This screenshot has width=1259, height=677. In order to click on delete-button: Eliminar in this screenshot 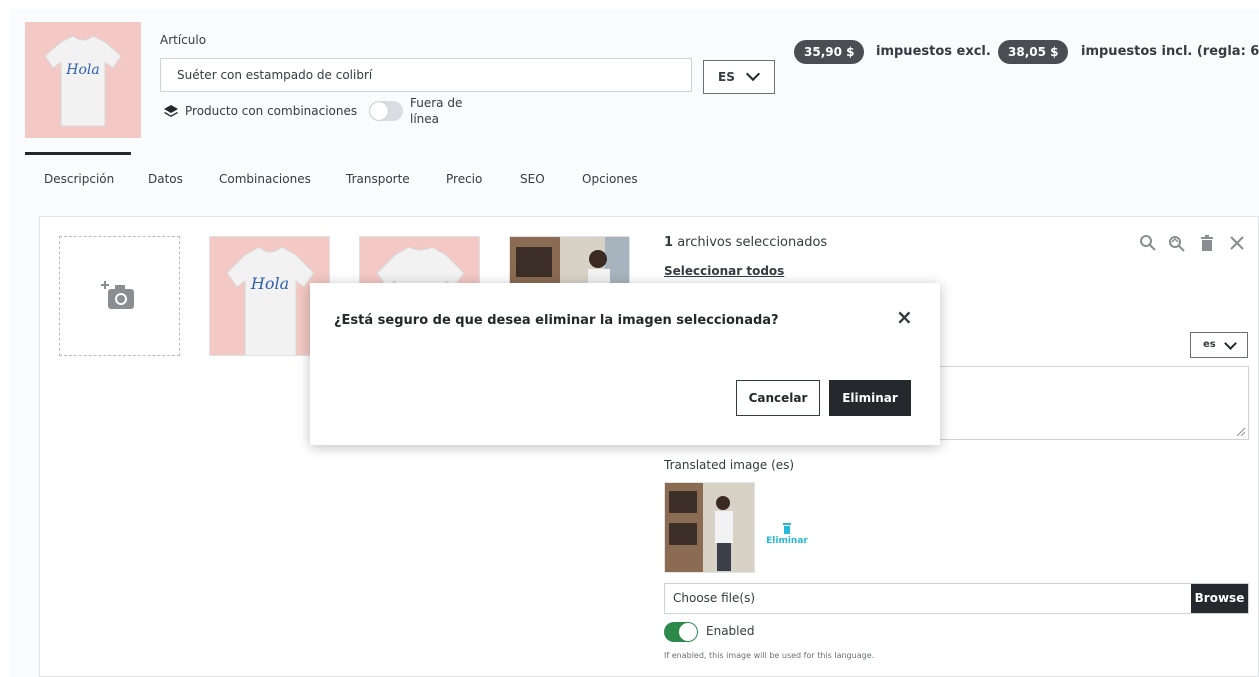, I will do `click(870, 398)`.